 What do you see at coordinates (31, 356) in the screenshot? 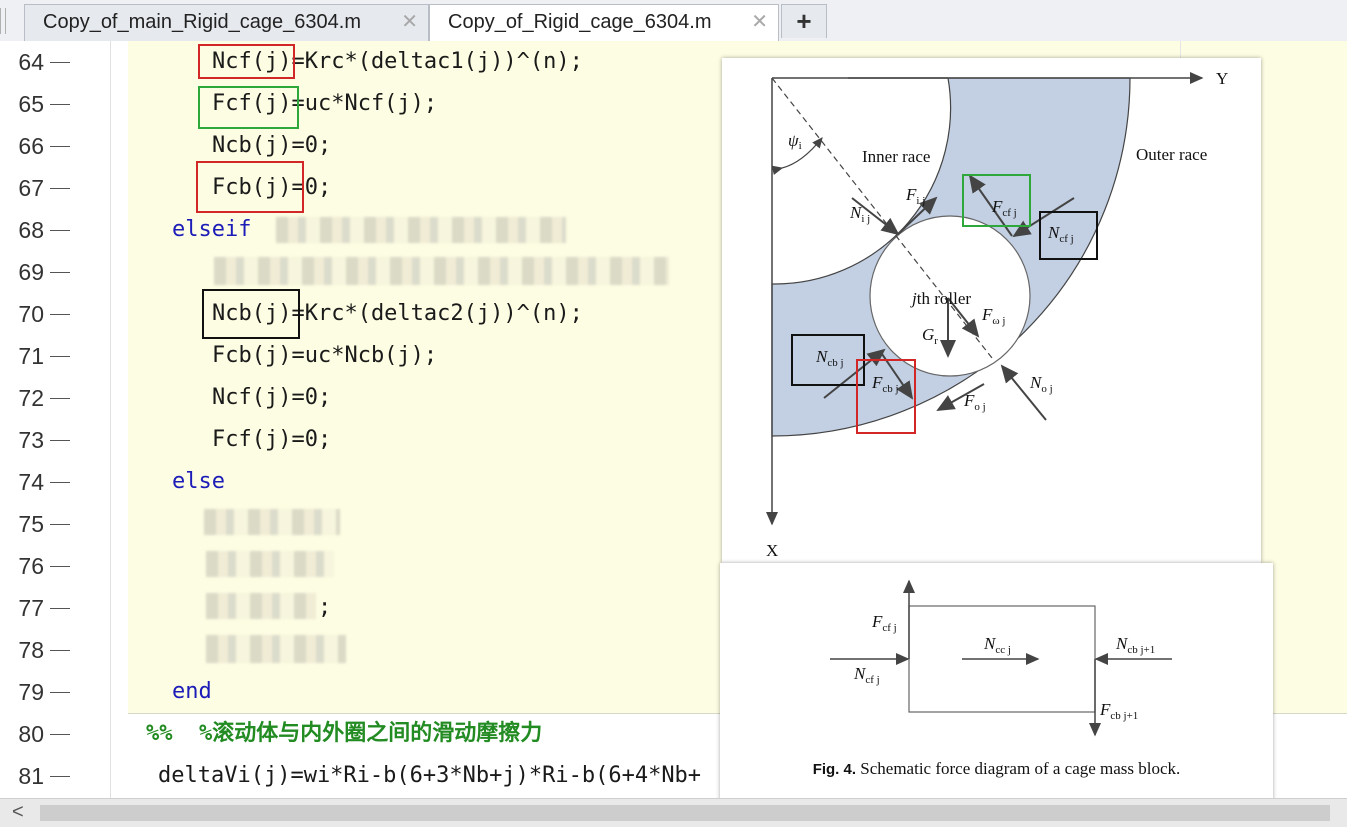
I see `line-number: 71` at bounding box center [31, 356].